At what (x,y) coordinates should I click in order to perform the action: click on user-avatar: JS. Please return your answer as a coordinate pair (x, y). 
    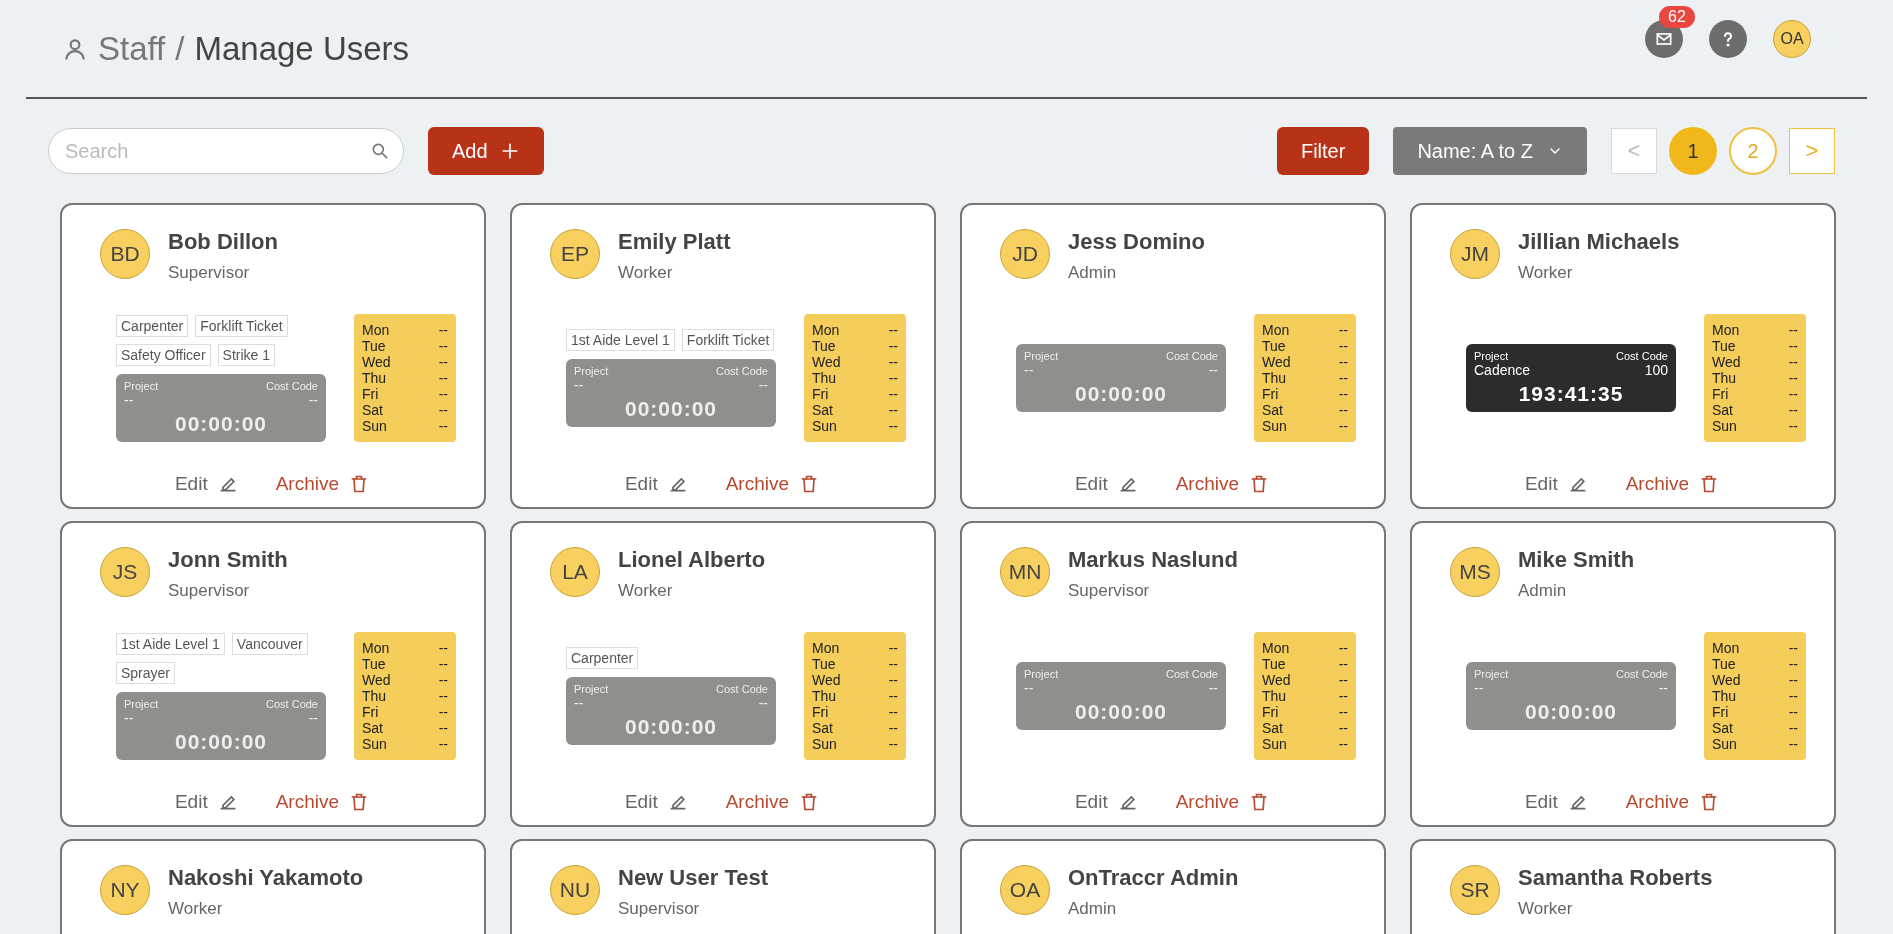
    Looking at the image, I should click on (125, 572).